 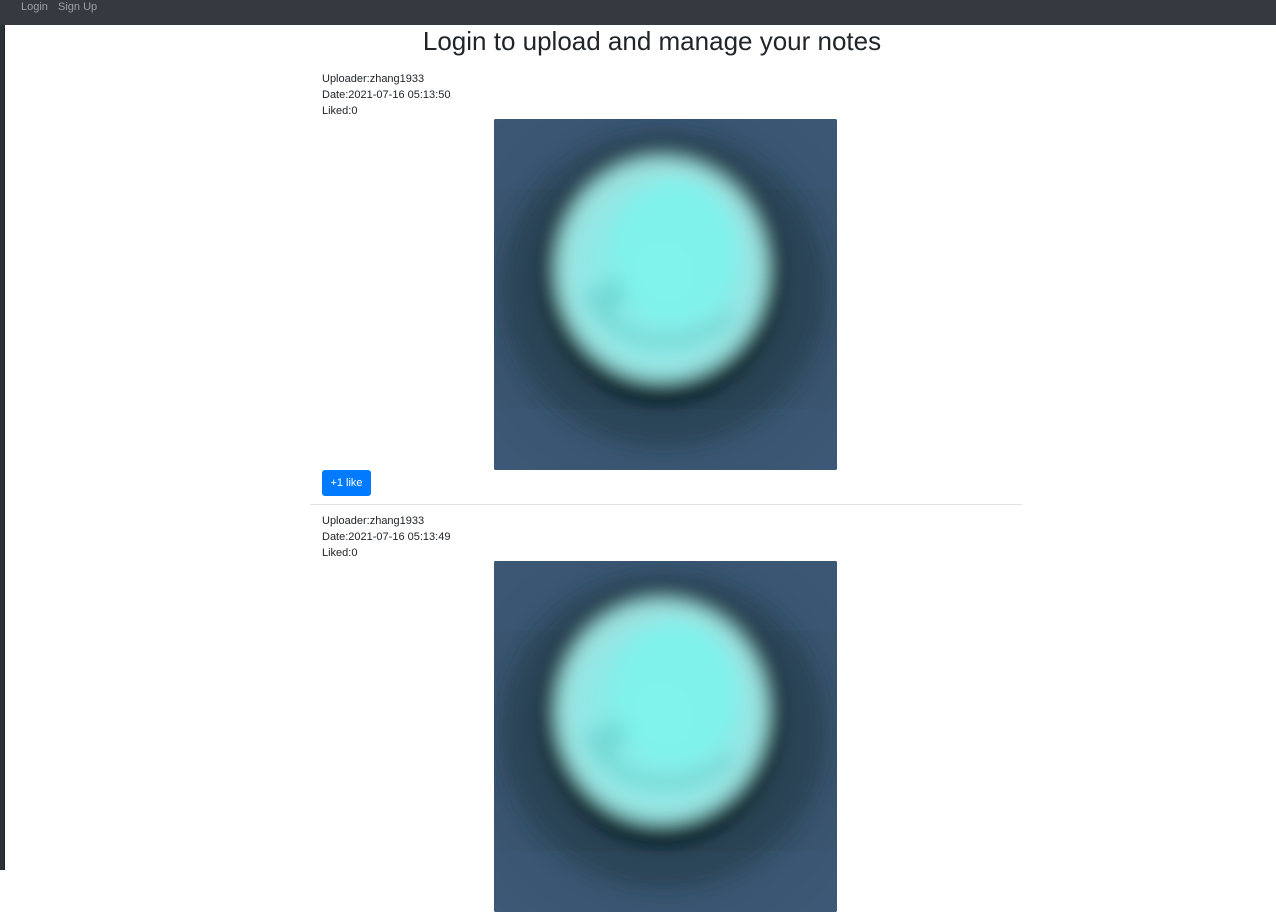 What do you see at coordinates (386, 537) in the screenshot?
I see `note-date: Date:2021-07-16 05:13:49` at bounding box center [386, 537].